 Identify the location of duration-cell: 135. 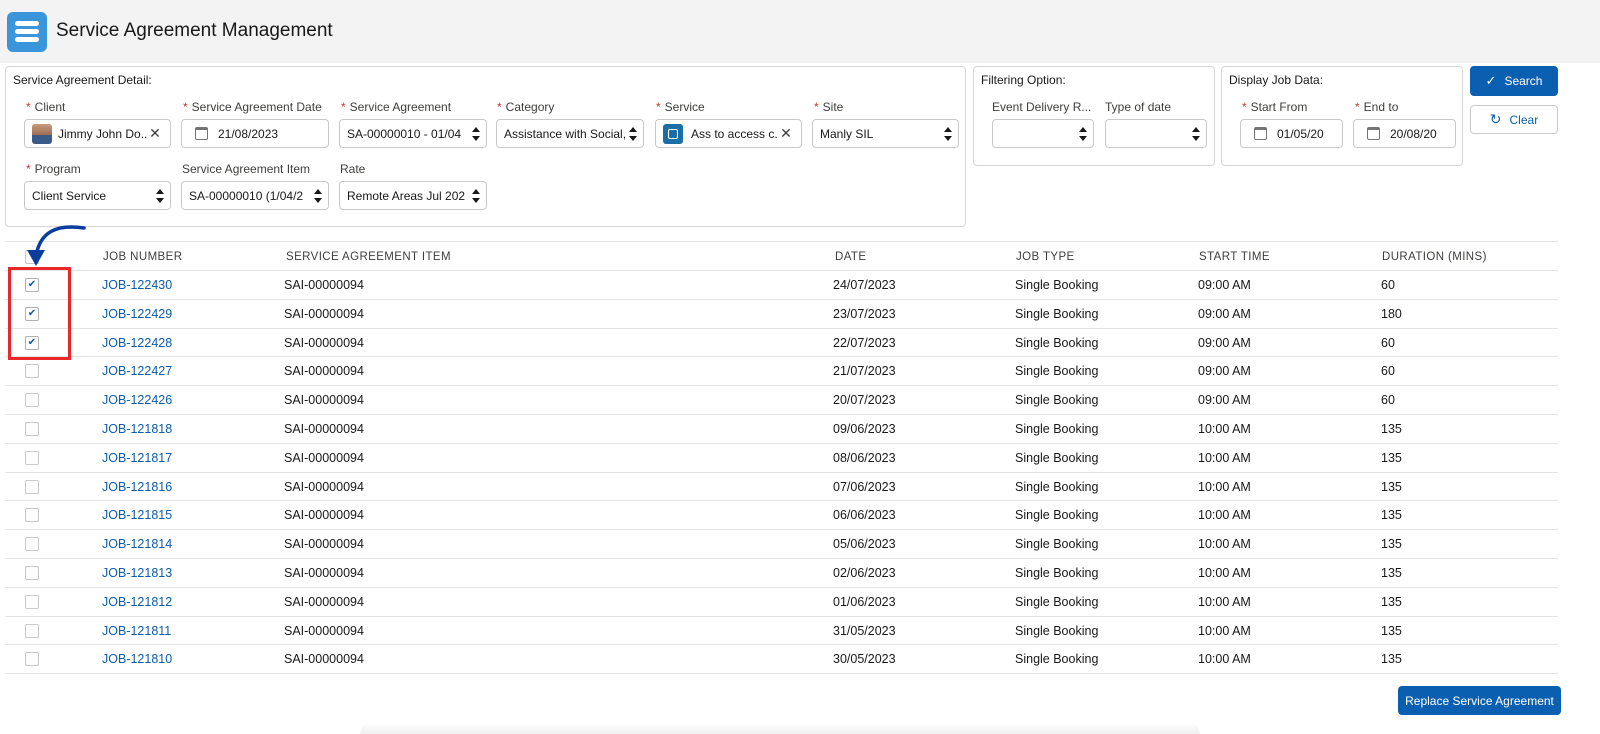
(1391, 544).